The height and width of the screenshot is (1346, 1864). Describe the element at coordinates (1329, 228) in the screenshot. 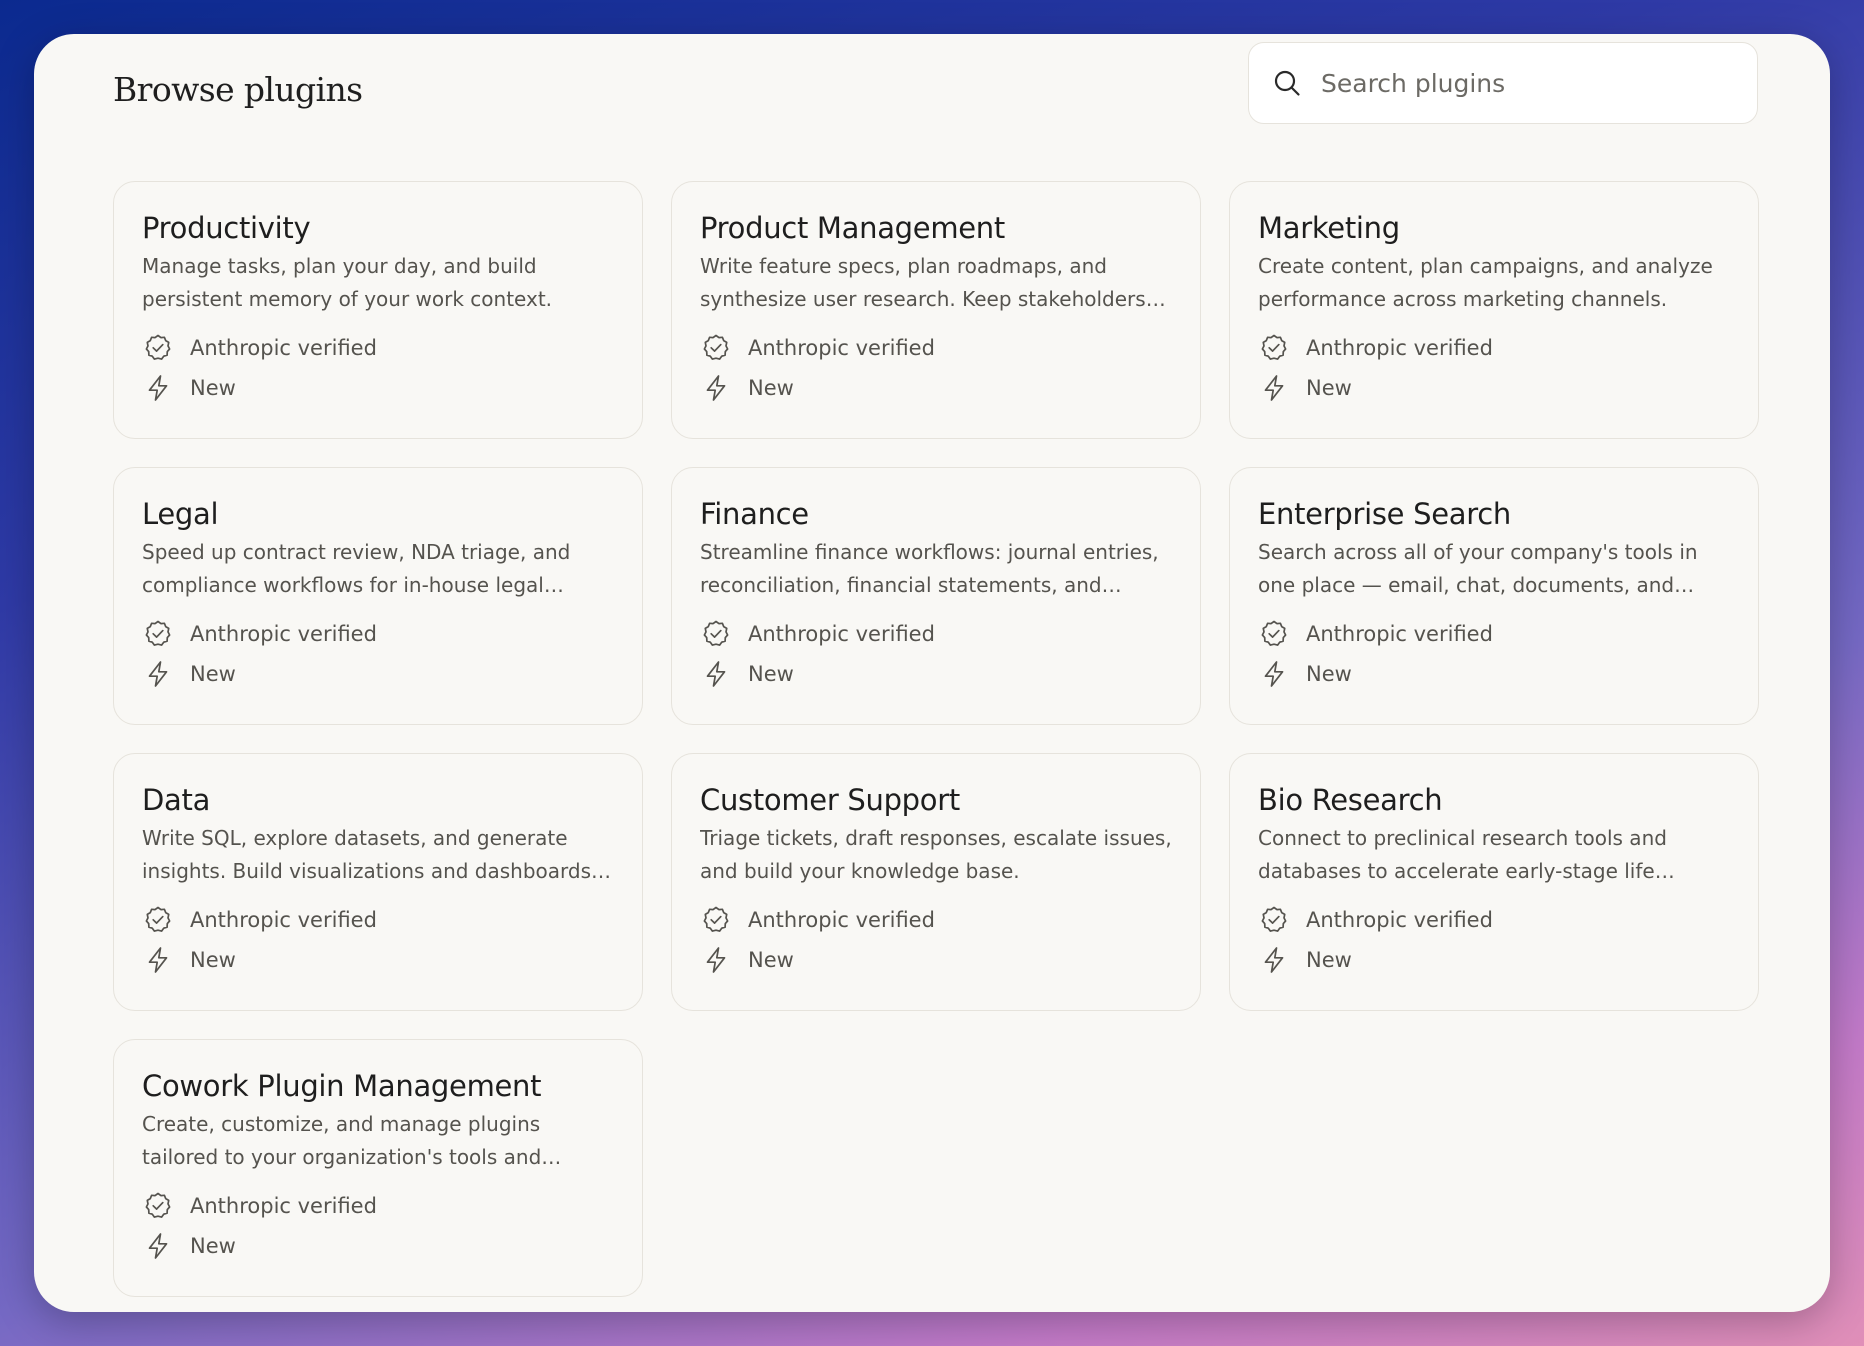

I see `plugin-title: Marketing` at that location.